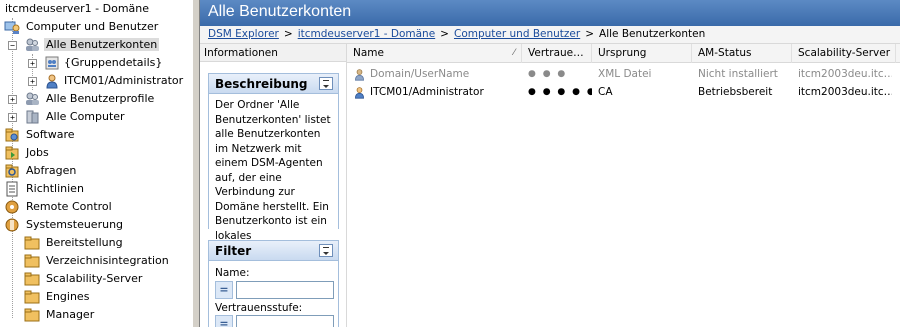 The width and height of the screenshot is (900, 327). I want to click on cell-name: Domain/UserName, so click(434, 74).